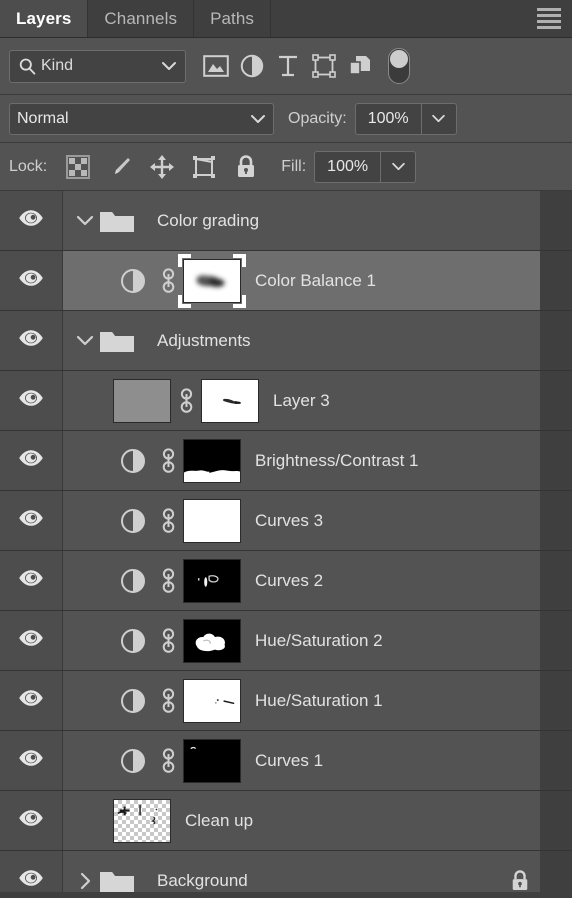  What do you see at coordinates (343, 221) in the screenshot?
I see `layer-name: Color grading` at bounding box center [343, 221].